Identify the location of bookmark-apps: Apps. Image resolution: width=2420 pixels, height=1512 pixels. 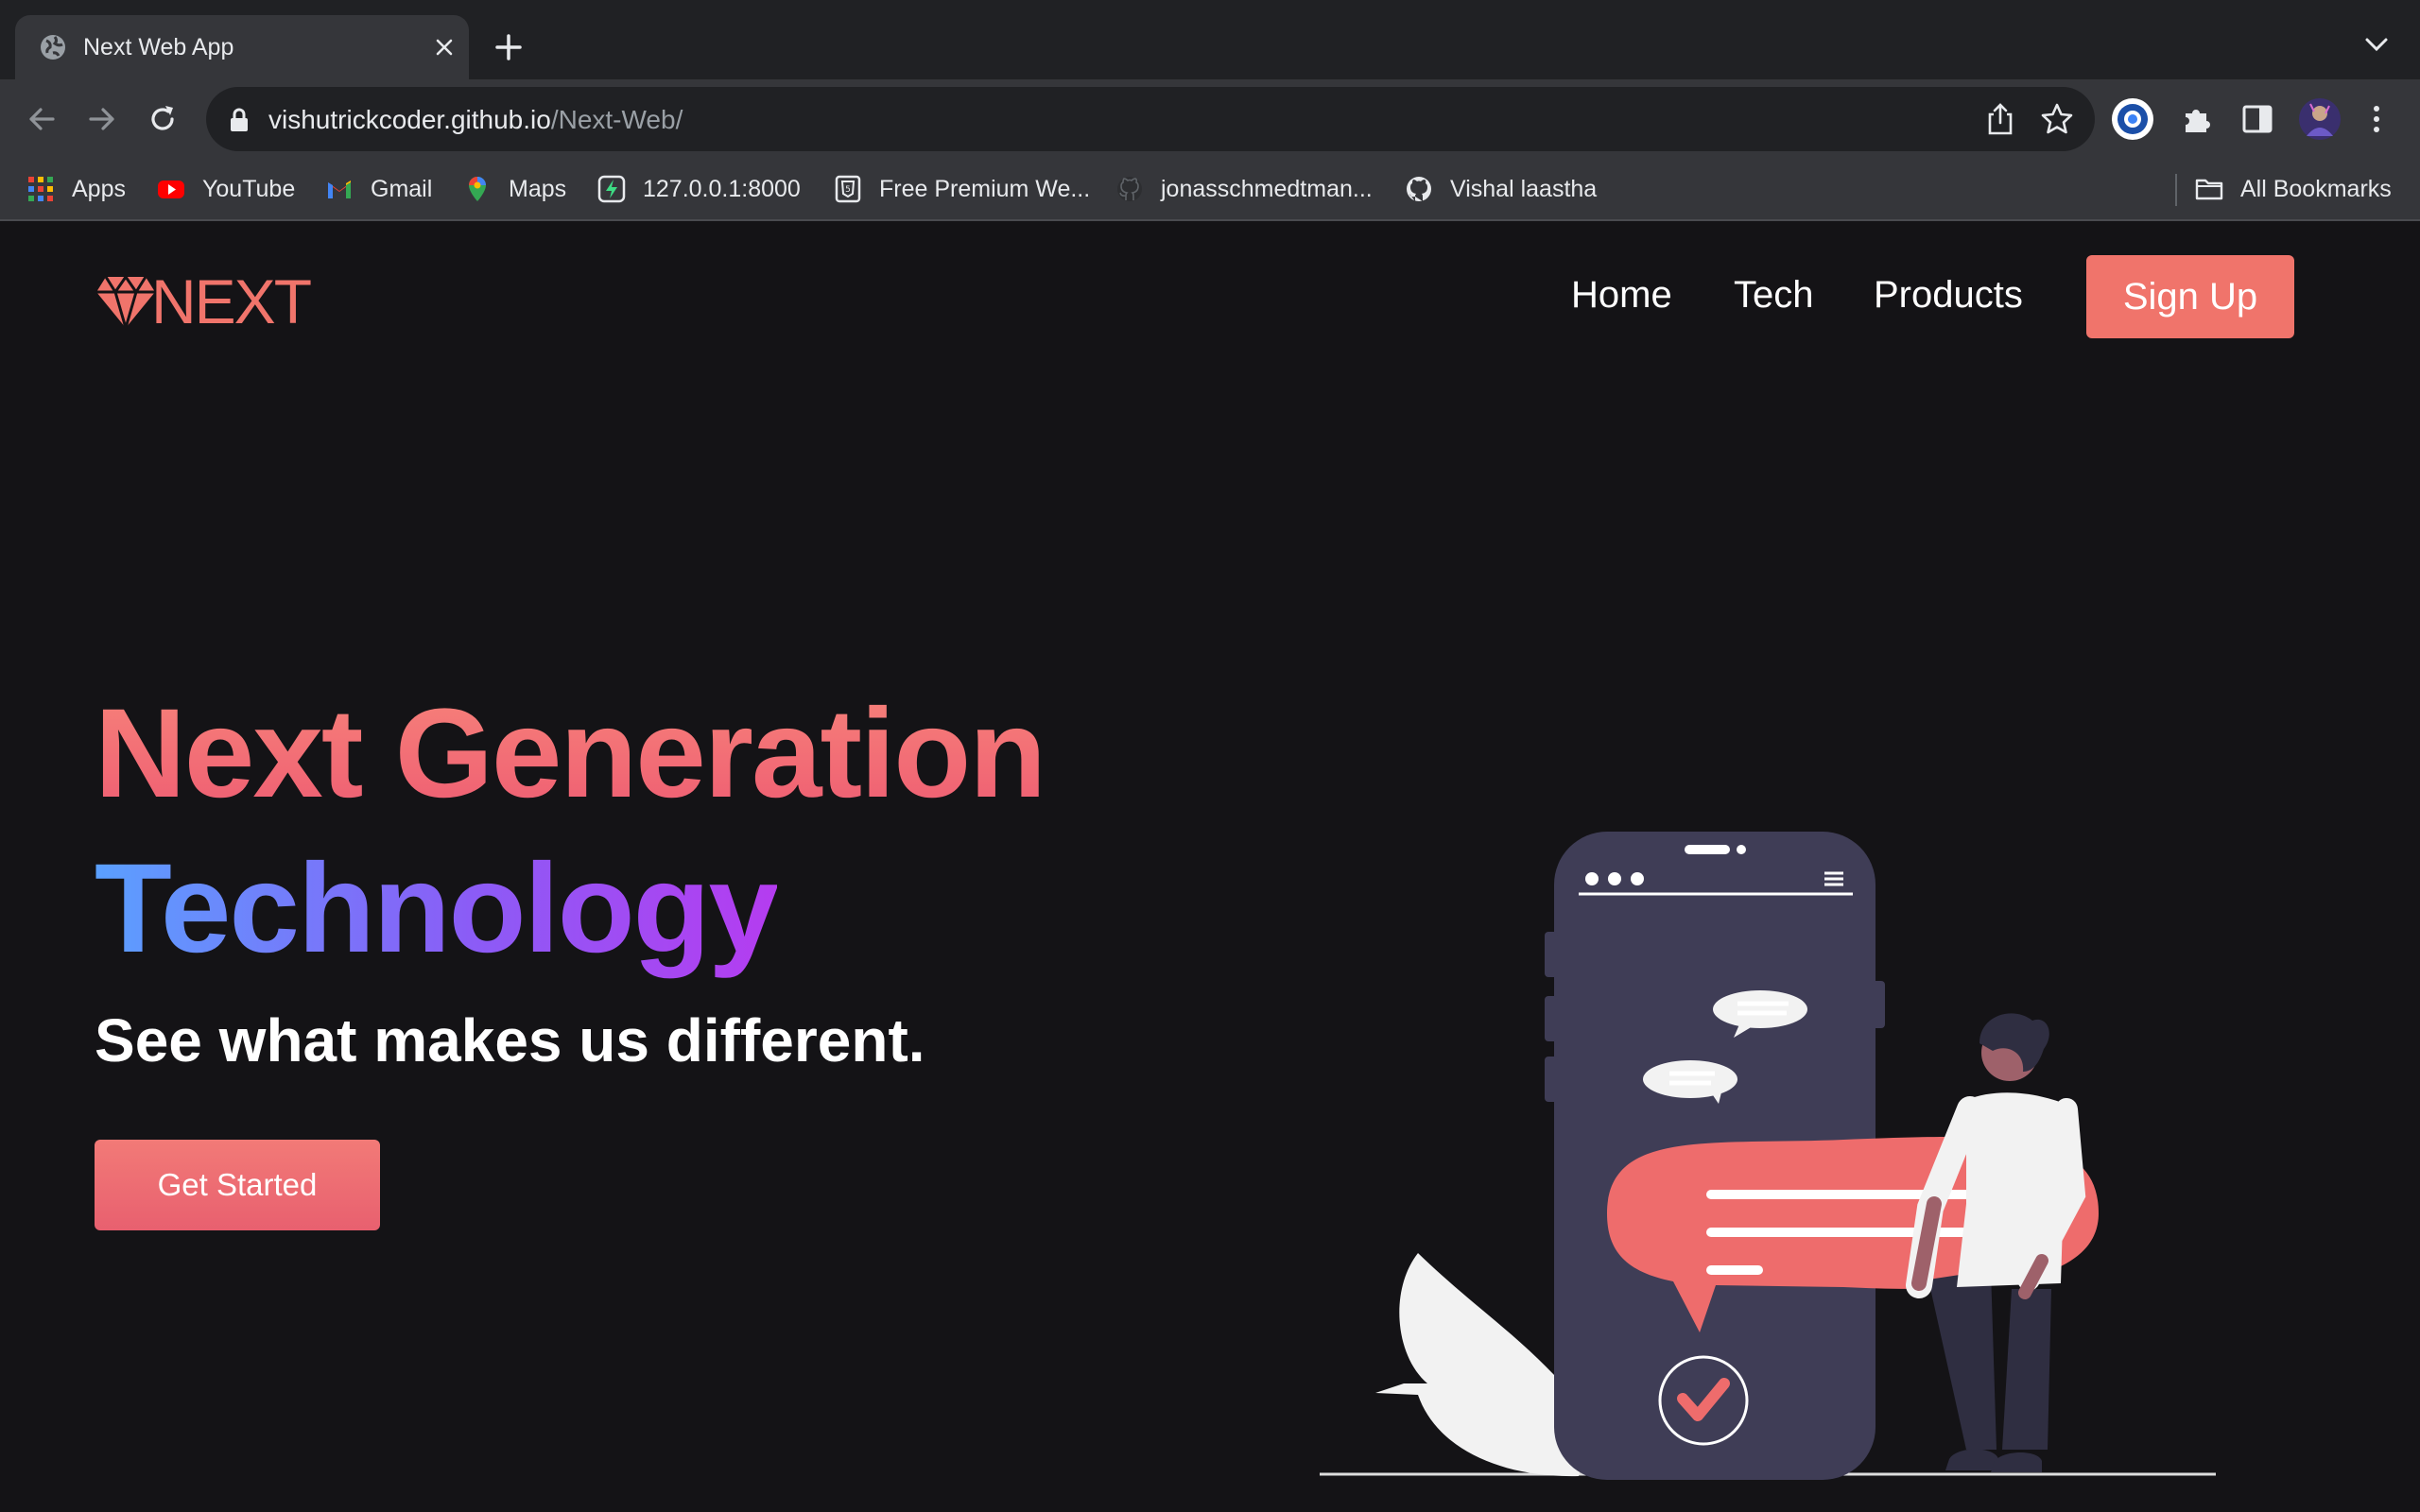
(76, 189).